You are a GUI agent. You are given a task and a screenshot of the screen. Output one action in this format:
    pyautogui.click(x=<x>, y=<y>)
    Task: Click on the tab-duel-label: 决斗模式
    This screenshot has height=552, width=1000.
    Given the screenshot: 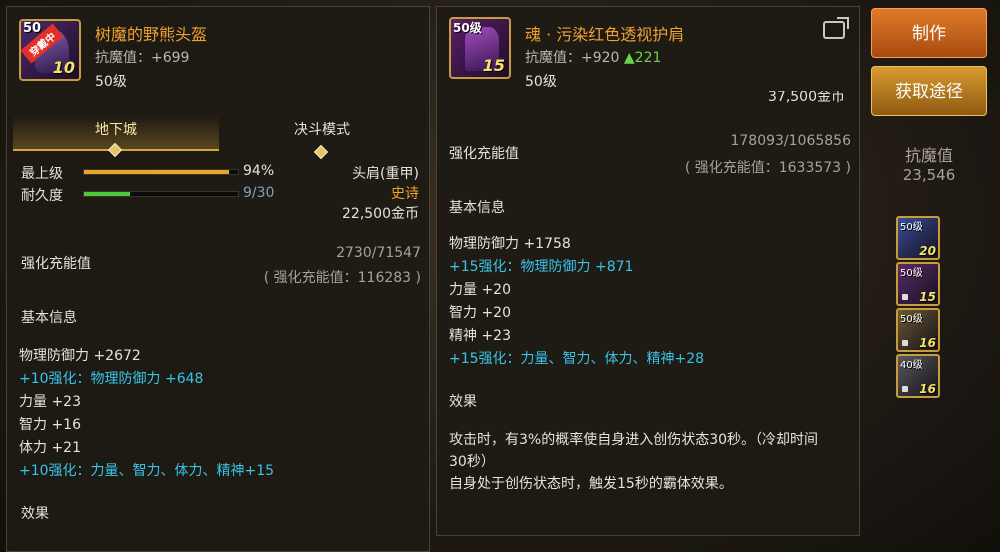 What is the action you would take?
    pyautogui.click(x=322, y=130)
    